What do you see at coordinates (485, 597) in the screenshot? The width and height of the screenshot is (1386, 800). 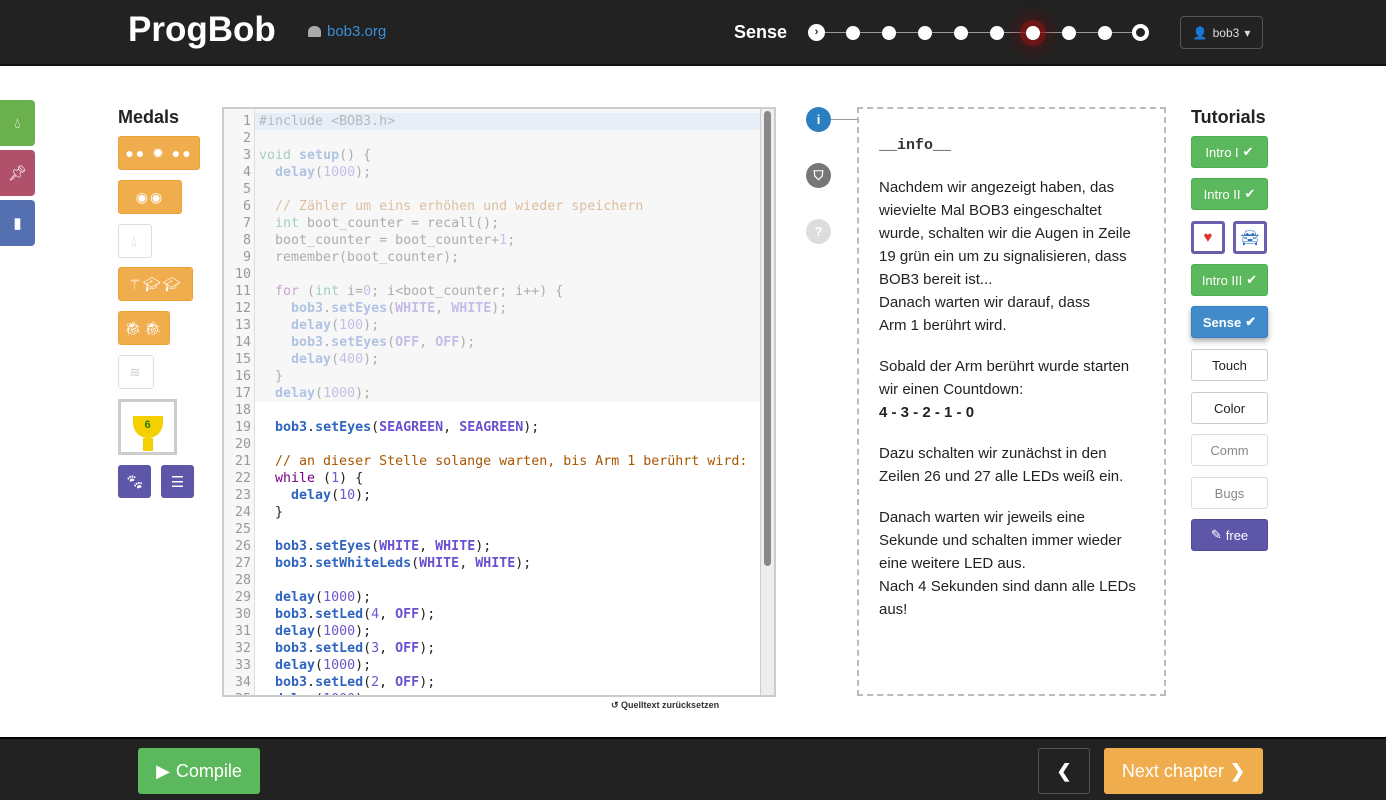 I see `code-line: 29 delay(1000);` at bounding box center [485, 597].